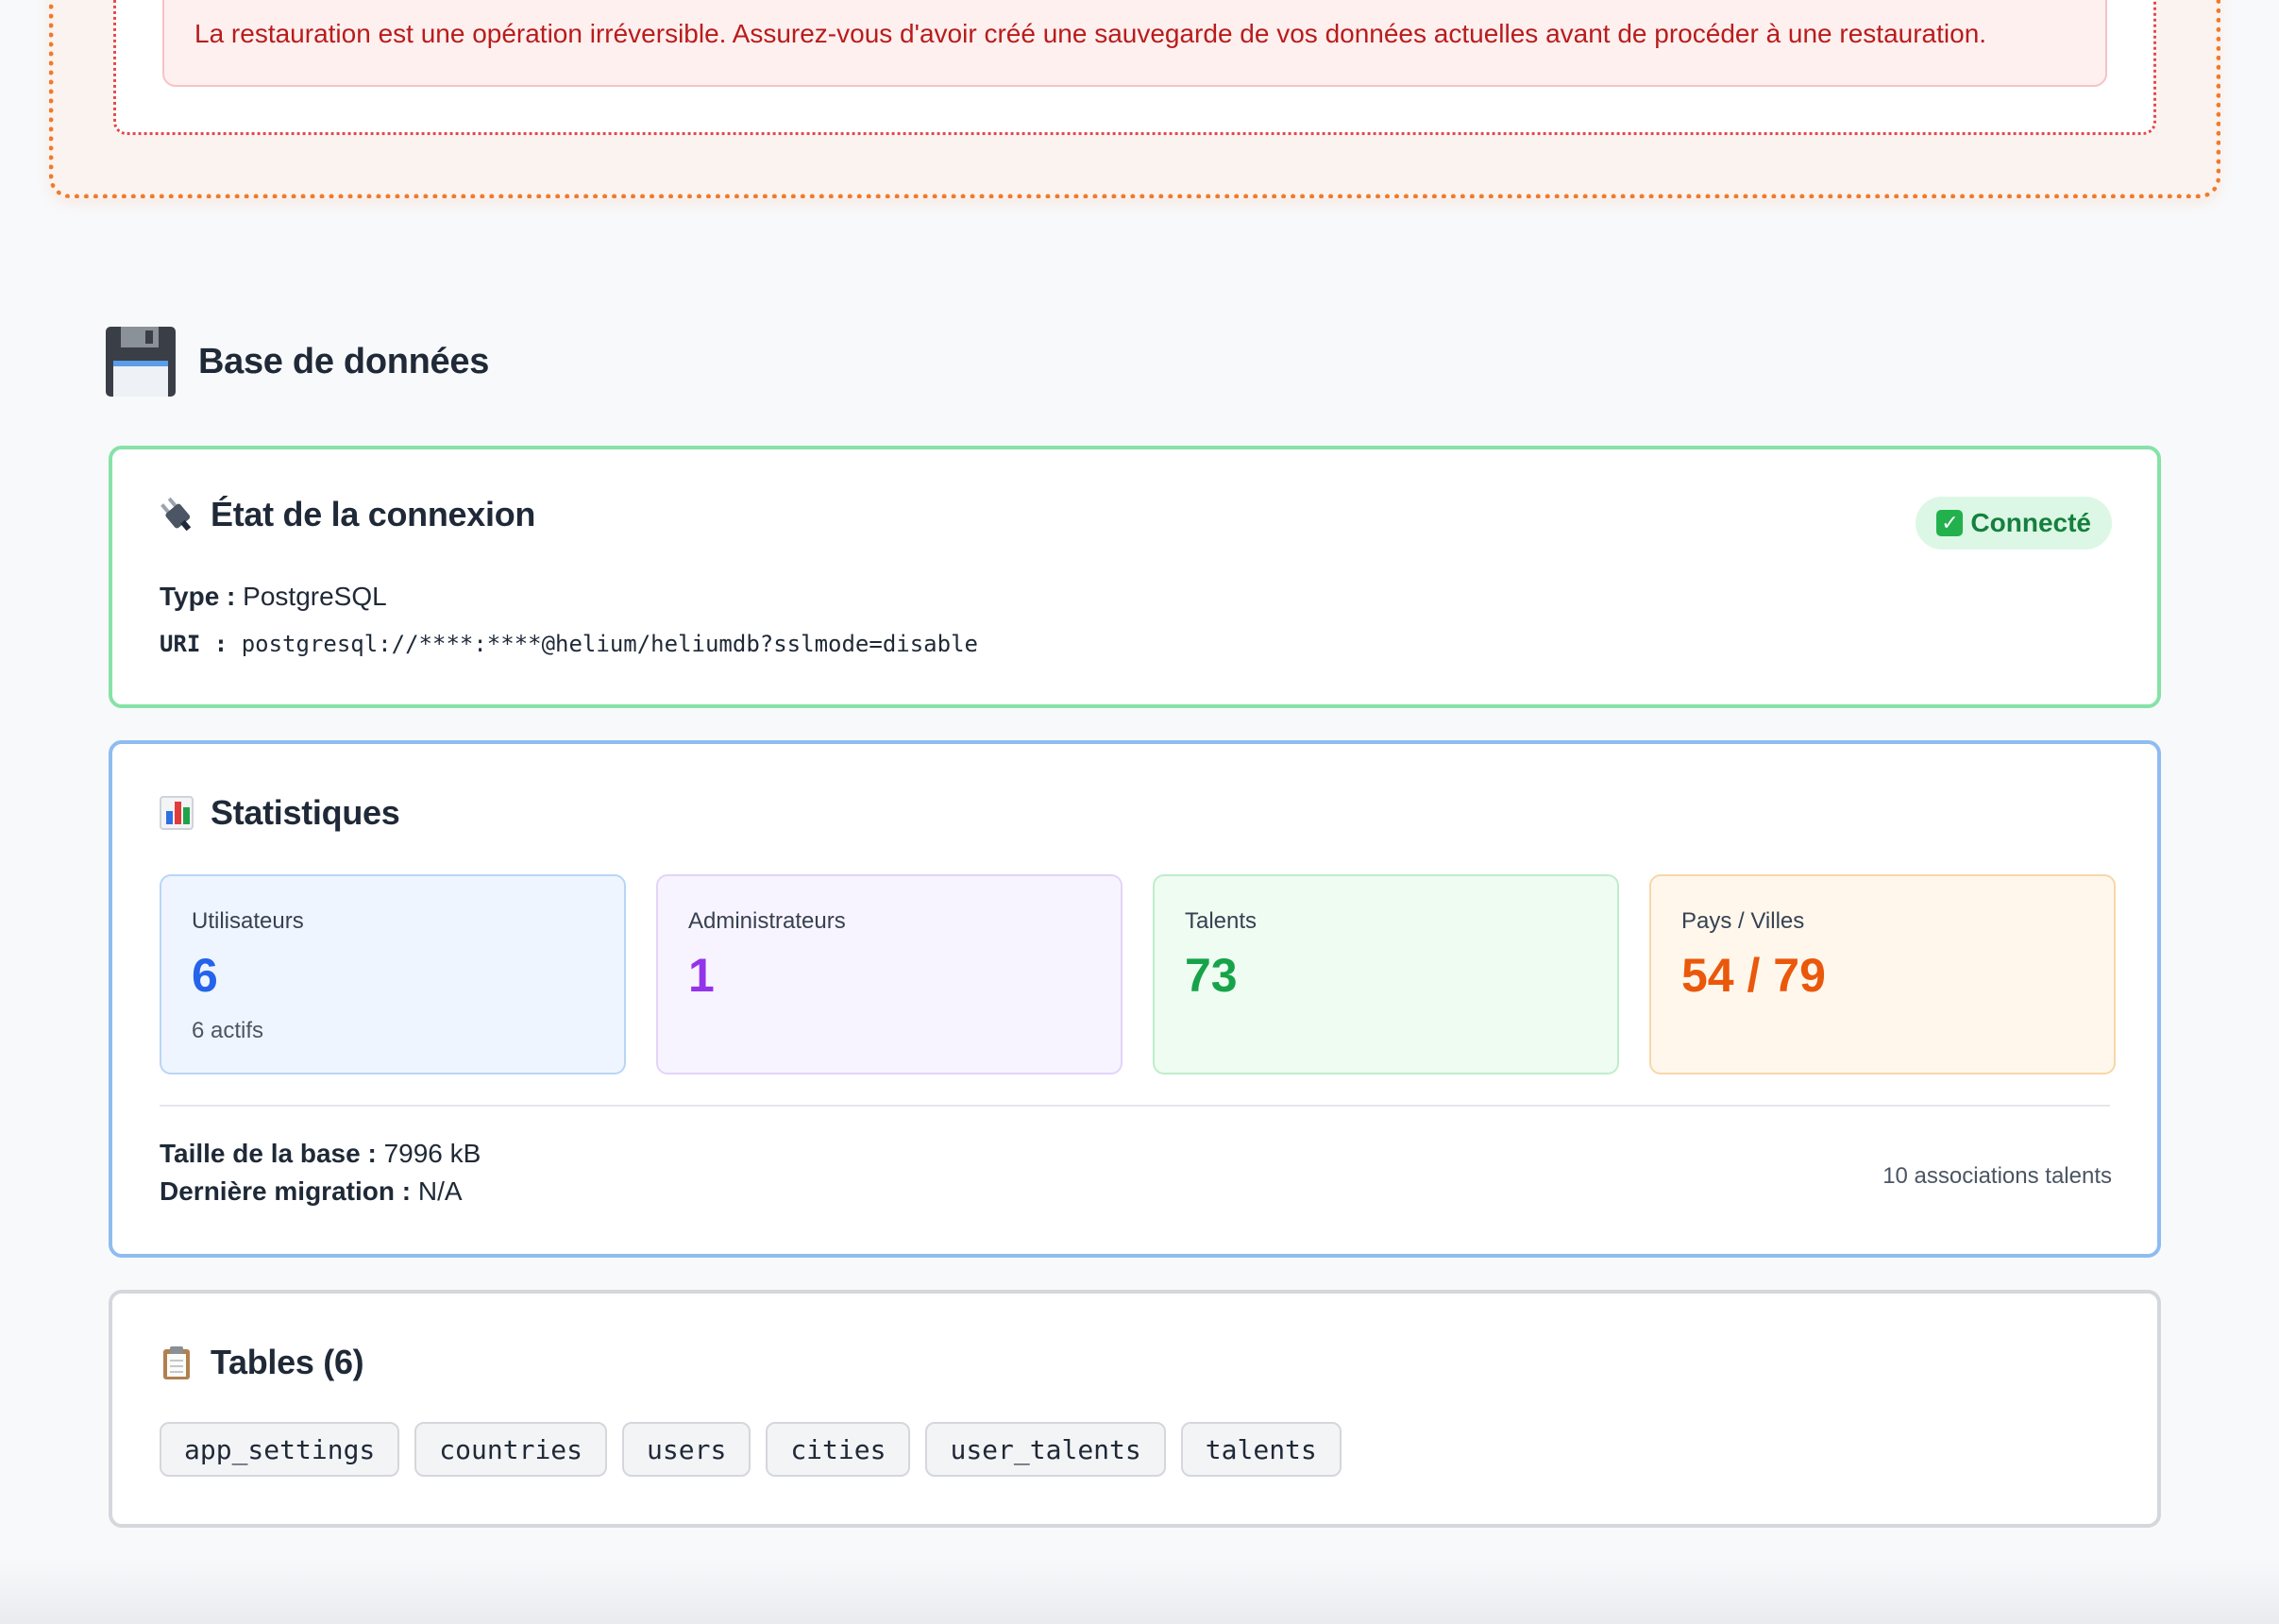  I want to click on connection-status-text: Connecté, so click(2031, 522).